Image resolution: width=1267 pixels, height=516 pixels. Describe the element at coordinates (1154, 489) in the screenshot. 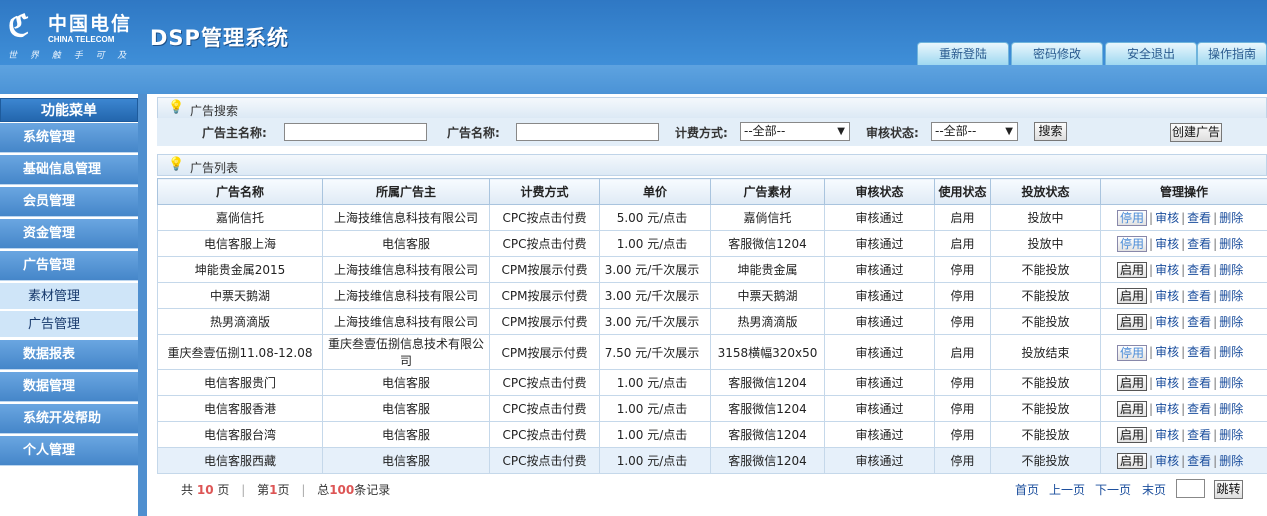

I see `last-page-link: 末页` at that location.